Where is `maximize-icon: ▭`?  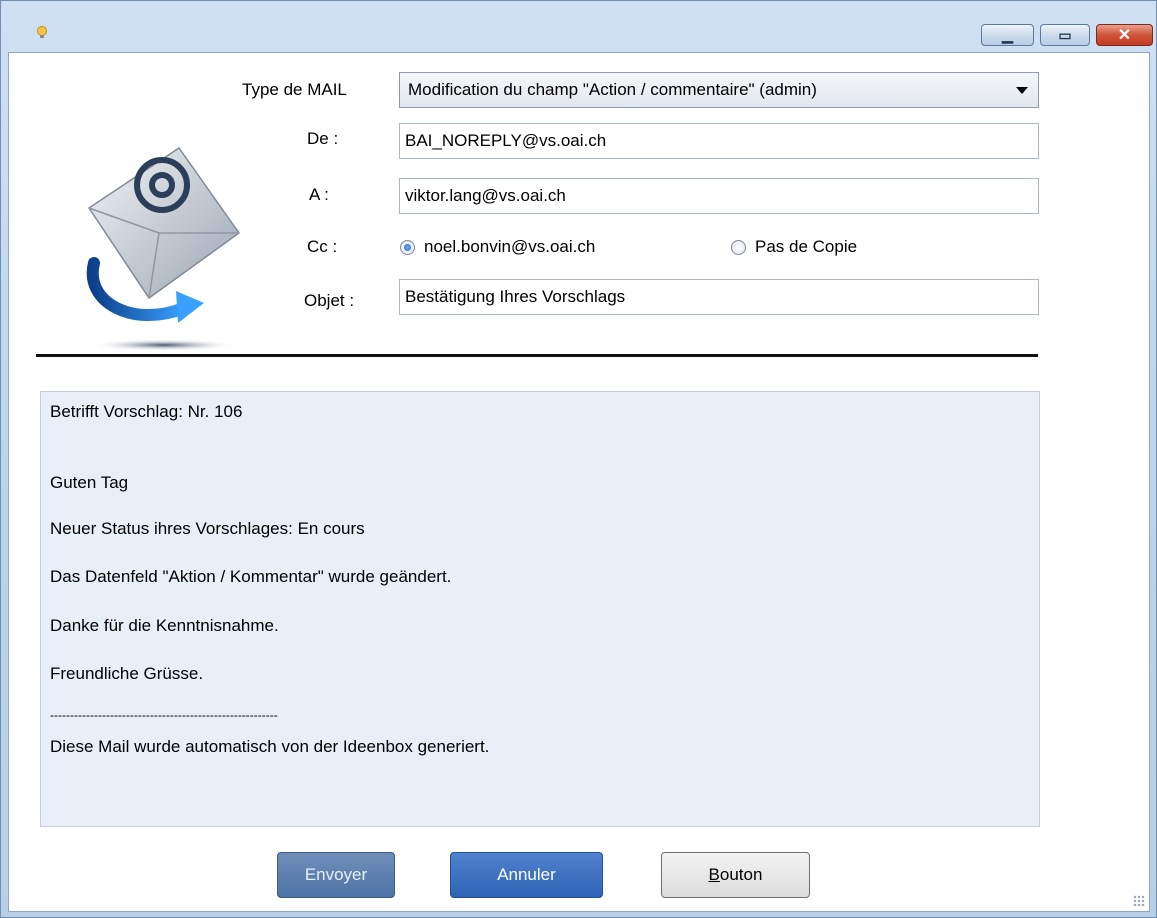
maximize-icon: ▭ is located at coordinates (1065, 34).